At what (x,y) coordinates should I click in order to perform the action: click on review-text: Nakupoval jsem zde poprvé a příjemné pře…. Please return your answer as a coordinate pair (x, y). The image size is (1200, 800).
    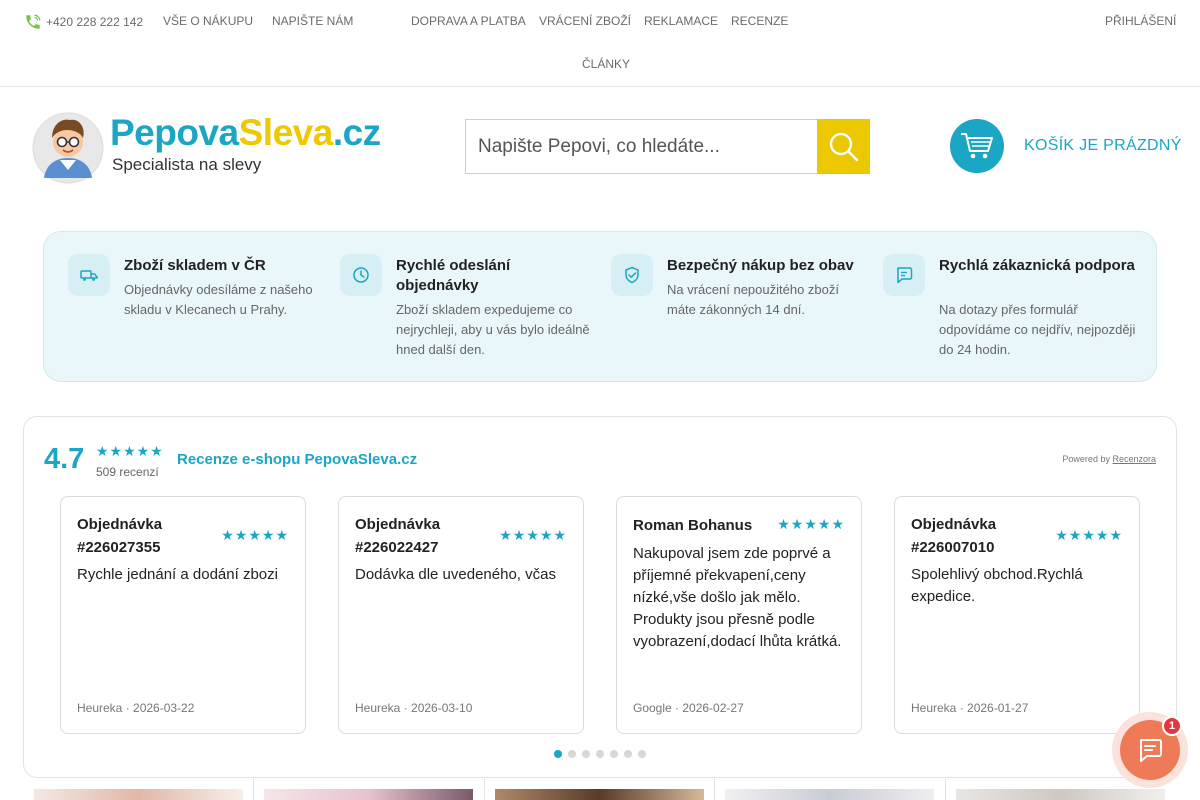
    Looking at the image, I should click on (737, 597).